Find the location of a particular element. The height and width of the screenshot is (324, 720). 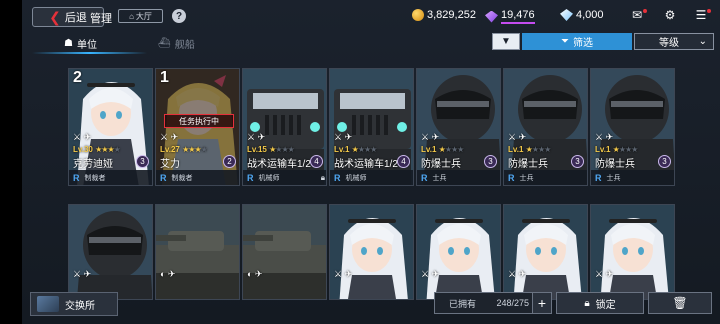

diamond-counter: 4,000 is located at coordinates (582, 15).